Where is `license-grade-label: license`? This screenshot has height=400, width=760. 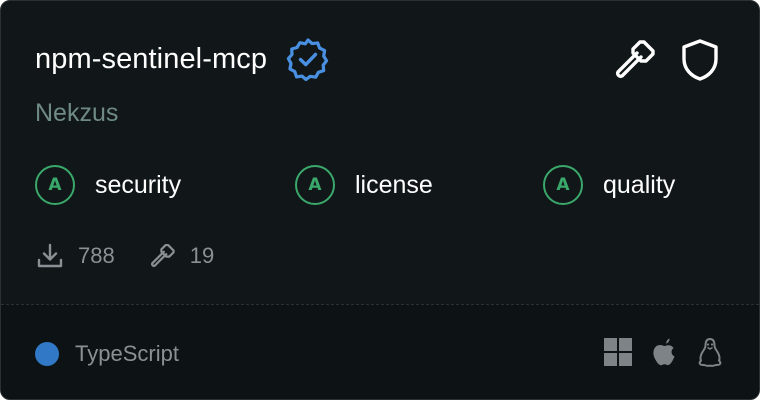 license-grade-label: license is located at coordinates (394, 184).